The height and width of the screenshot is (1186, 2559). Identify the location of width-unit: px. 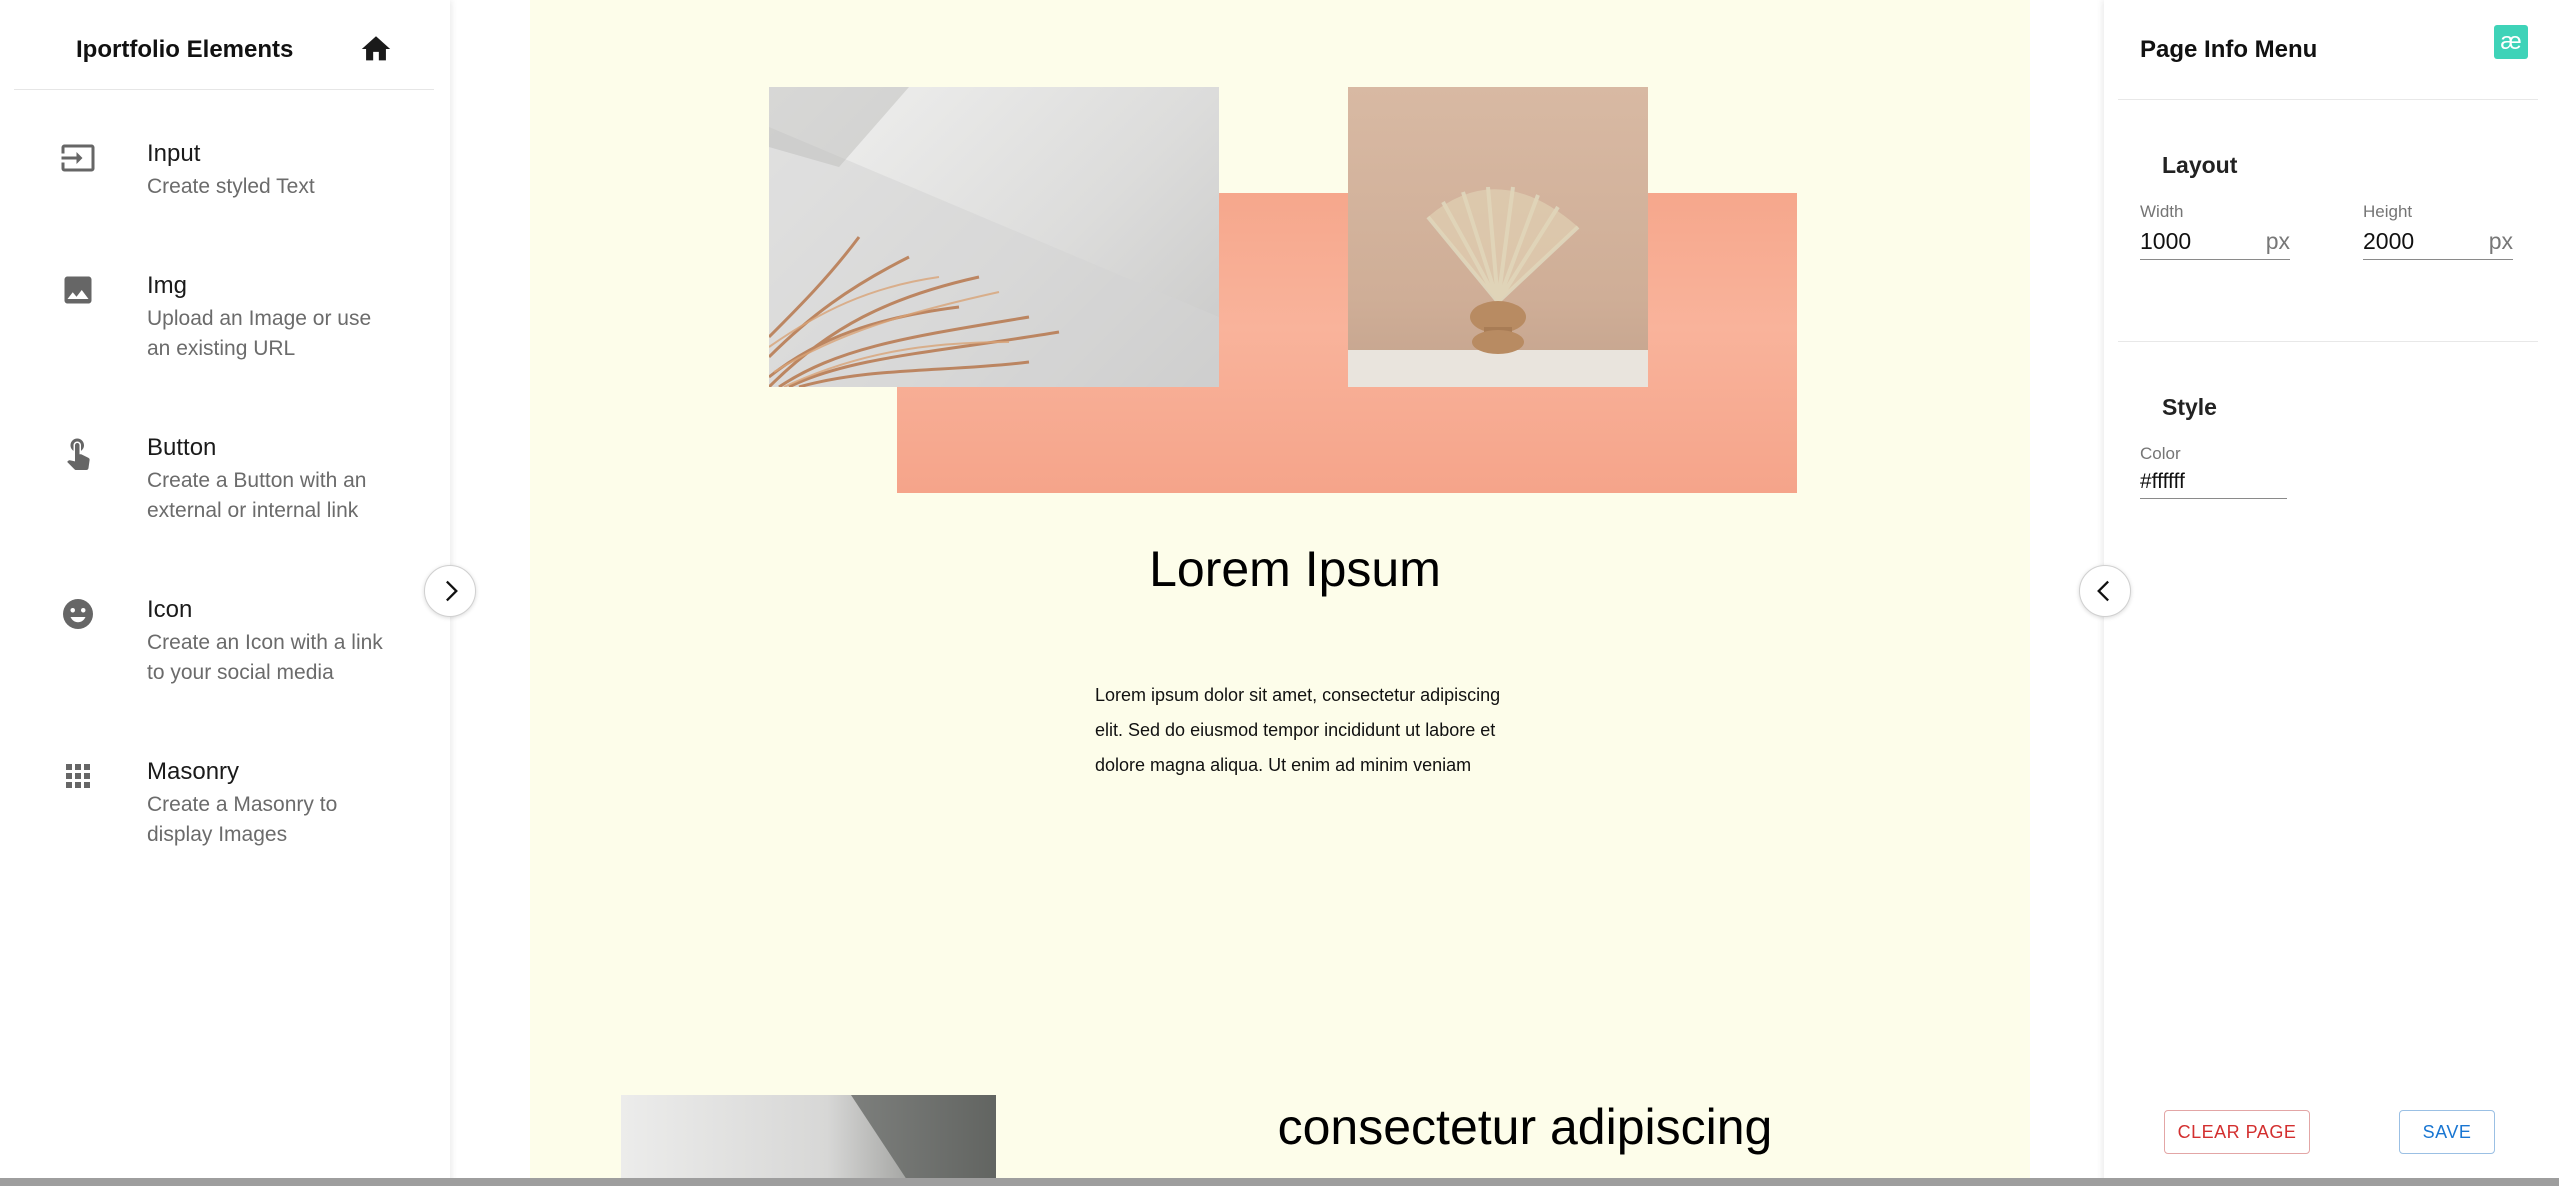
(2277, 241).